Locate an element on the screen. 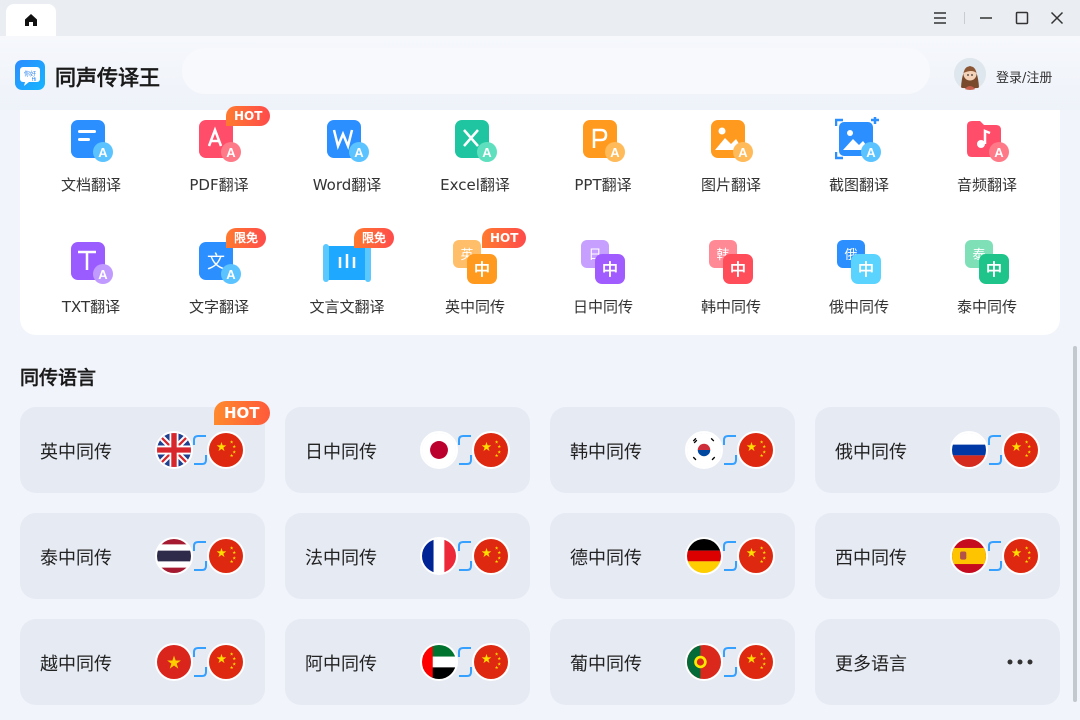  tool-classical-chinese-translate: 限免 文言文翻译 is located at coordinates (347, 285).